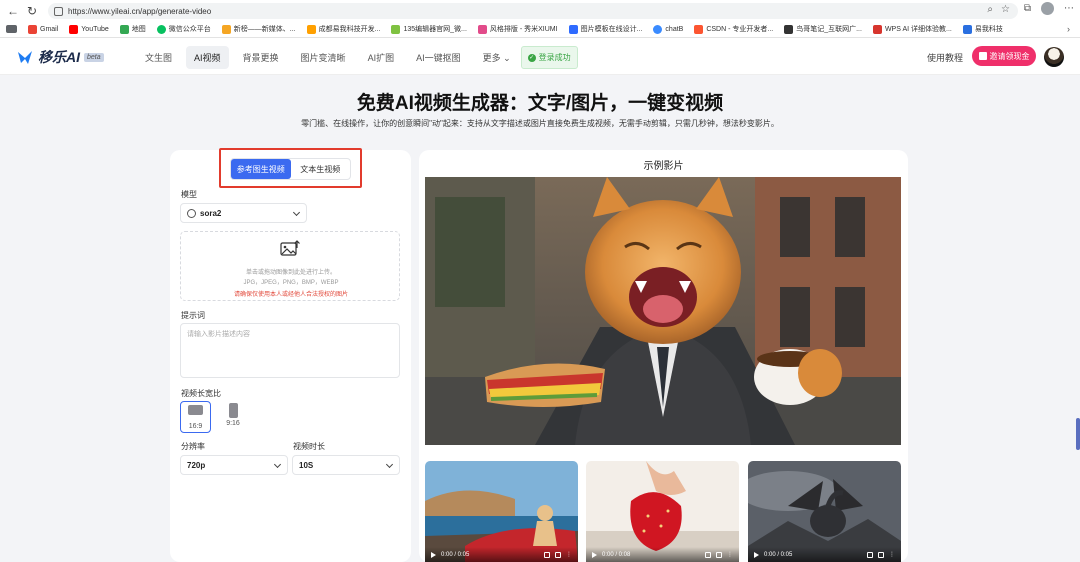 The image size is (1080, 562). I want to click on model-select: sora2, so click(243, 213).